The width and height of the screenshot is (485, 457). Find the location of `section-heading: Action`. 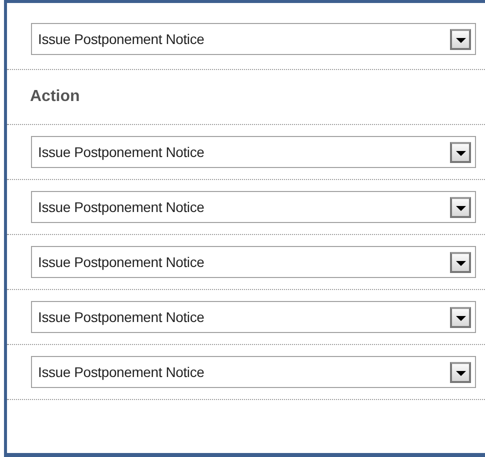

section-heading: Action is located at coordinates (55, 97).